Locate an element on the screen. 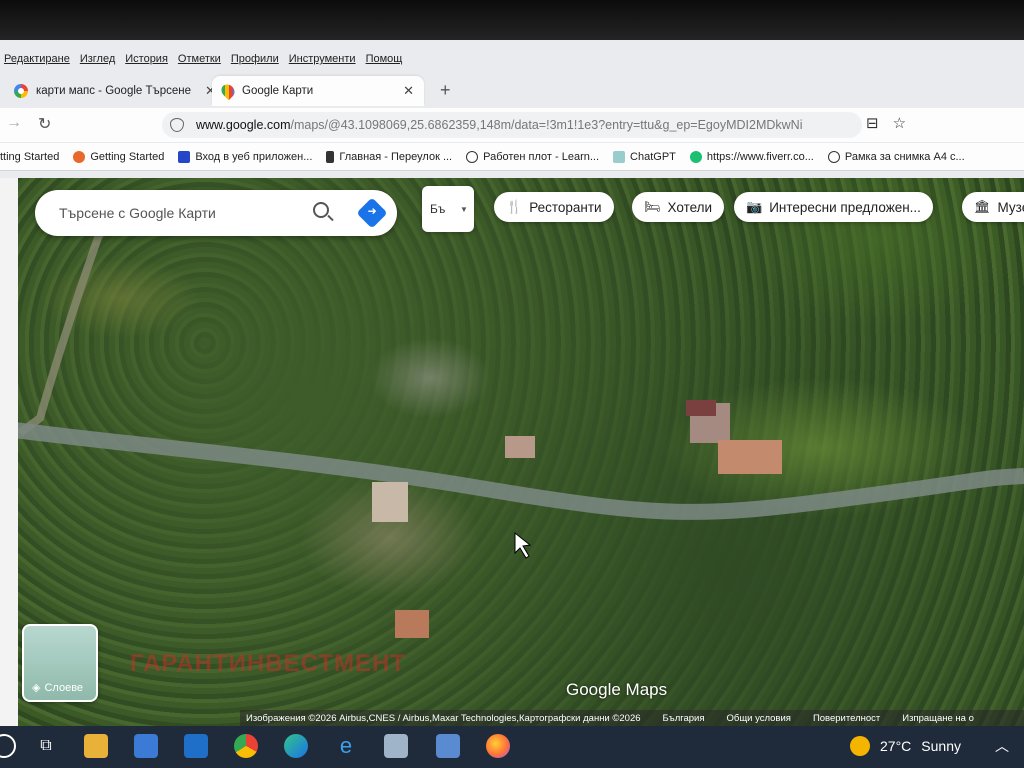  chatgpt-icon is located at coordinates (619, 156).